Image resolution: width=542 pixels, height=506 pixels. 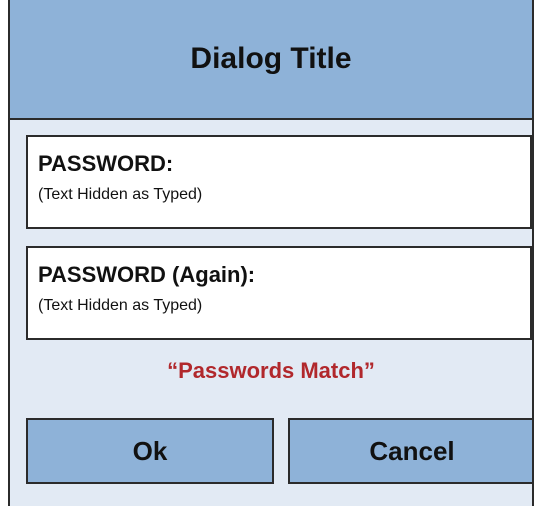 I want to click on password-confirm-label: PASSWORD (Again):, so click(x=147, y=274).